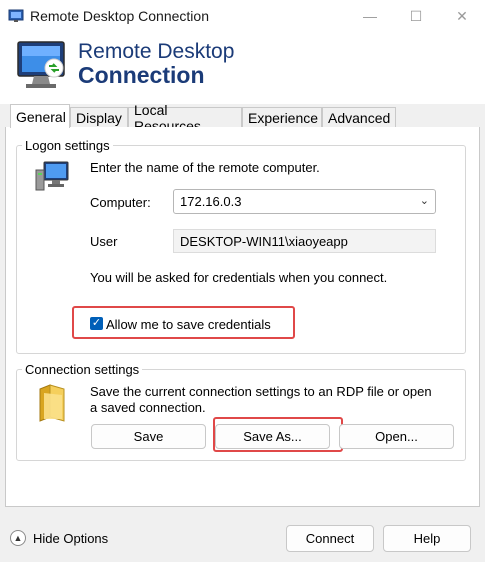  What do you see at coordinates (188, 324) in the screenshot?
I see `allow-save-label: Allow me to save credentials` at bounding box center [188, 324].